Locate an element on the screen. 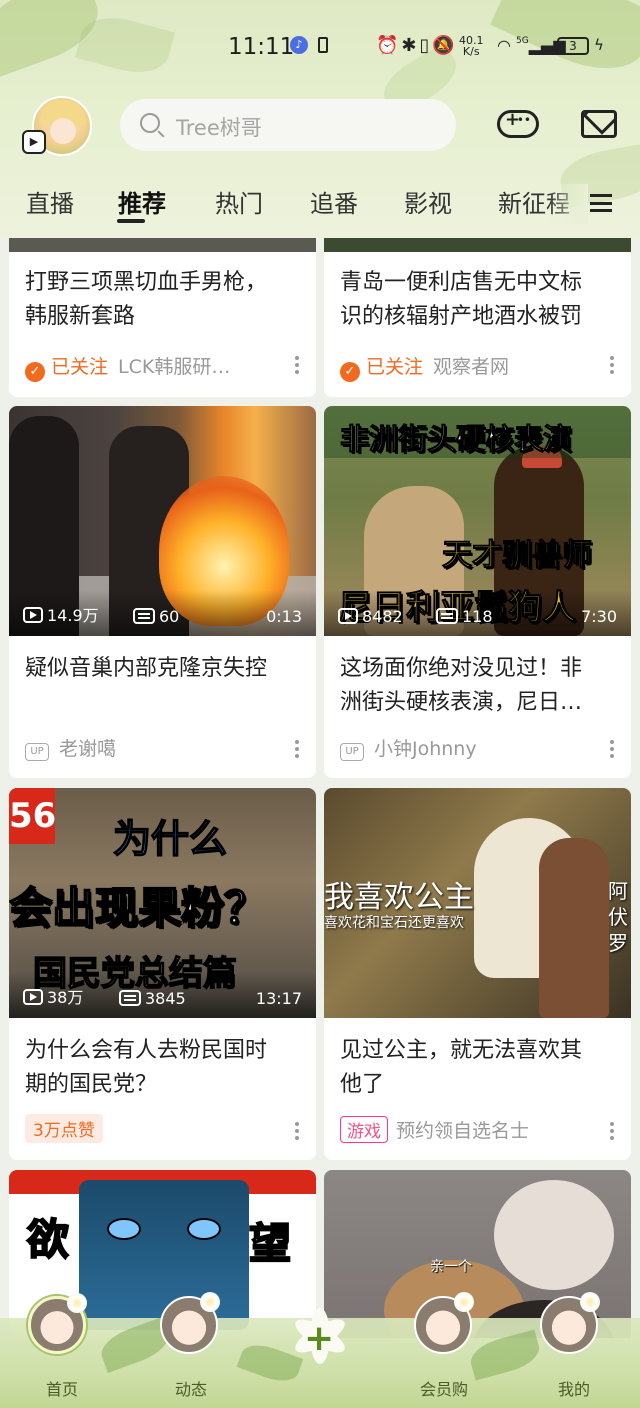 This screenshot has height=1408, width=640. video-card: 14.9万 60 0:13 疑似音巢内部克隆京失控 UP 老谢噶 is located at coordinates (162, 592).